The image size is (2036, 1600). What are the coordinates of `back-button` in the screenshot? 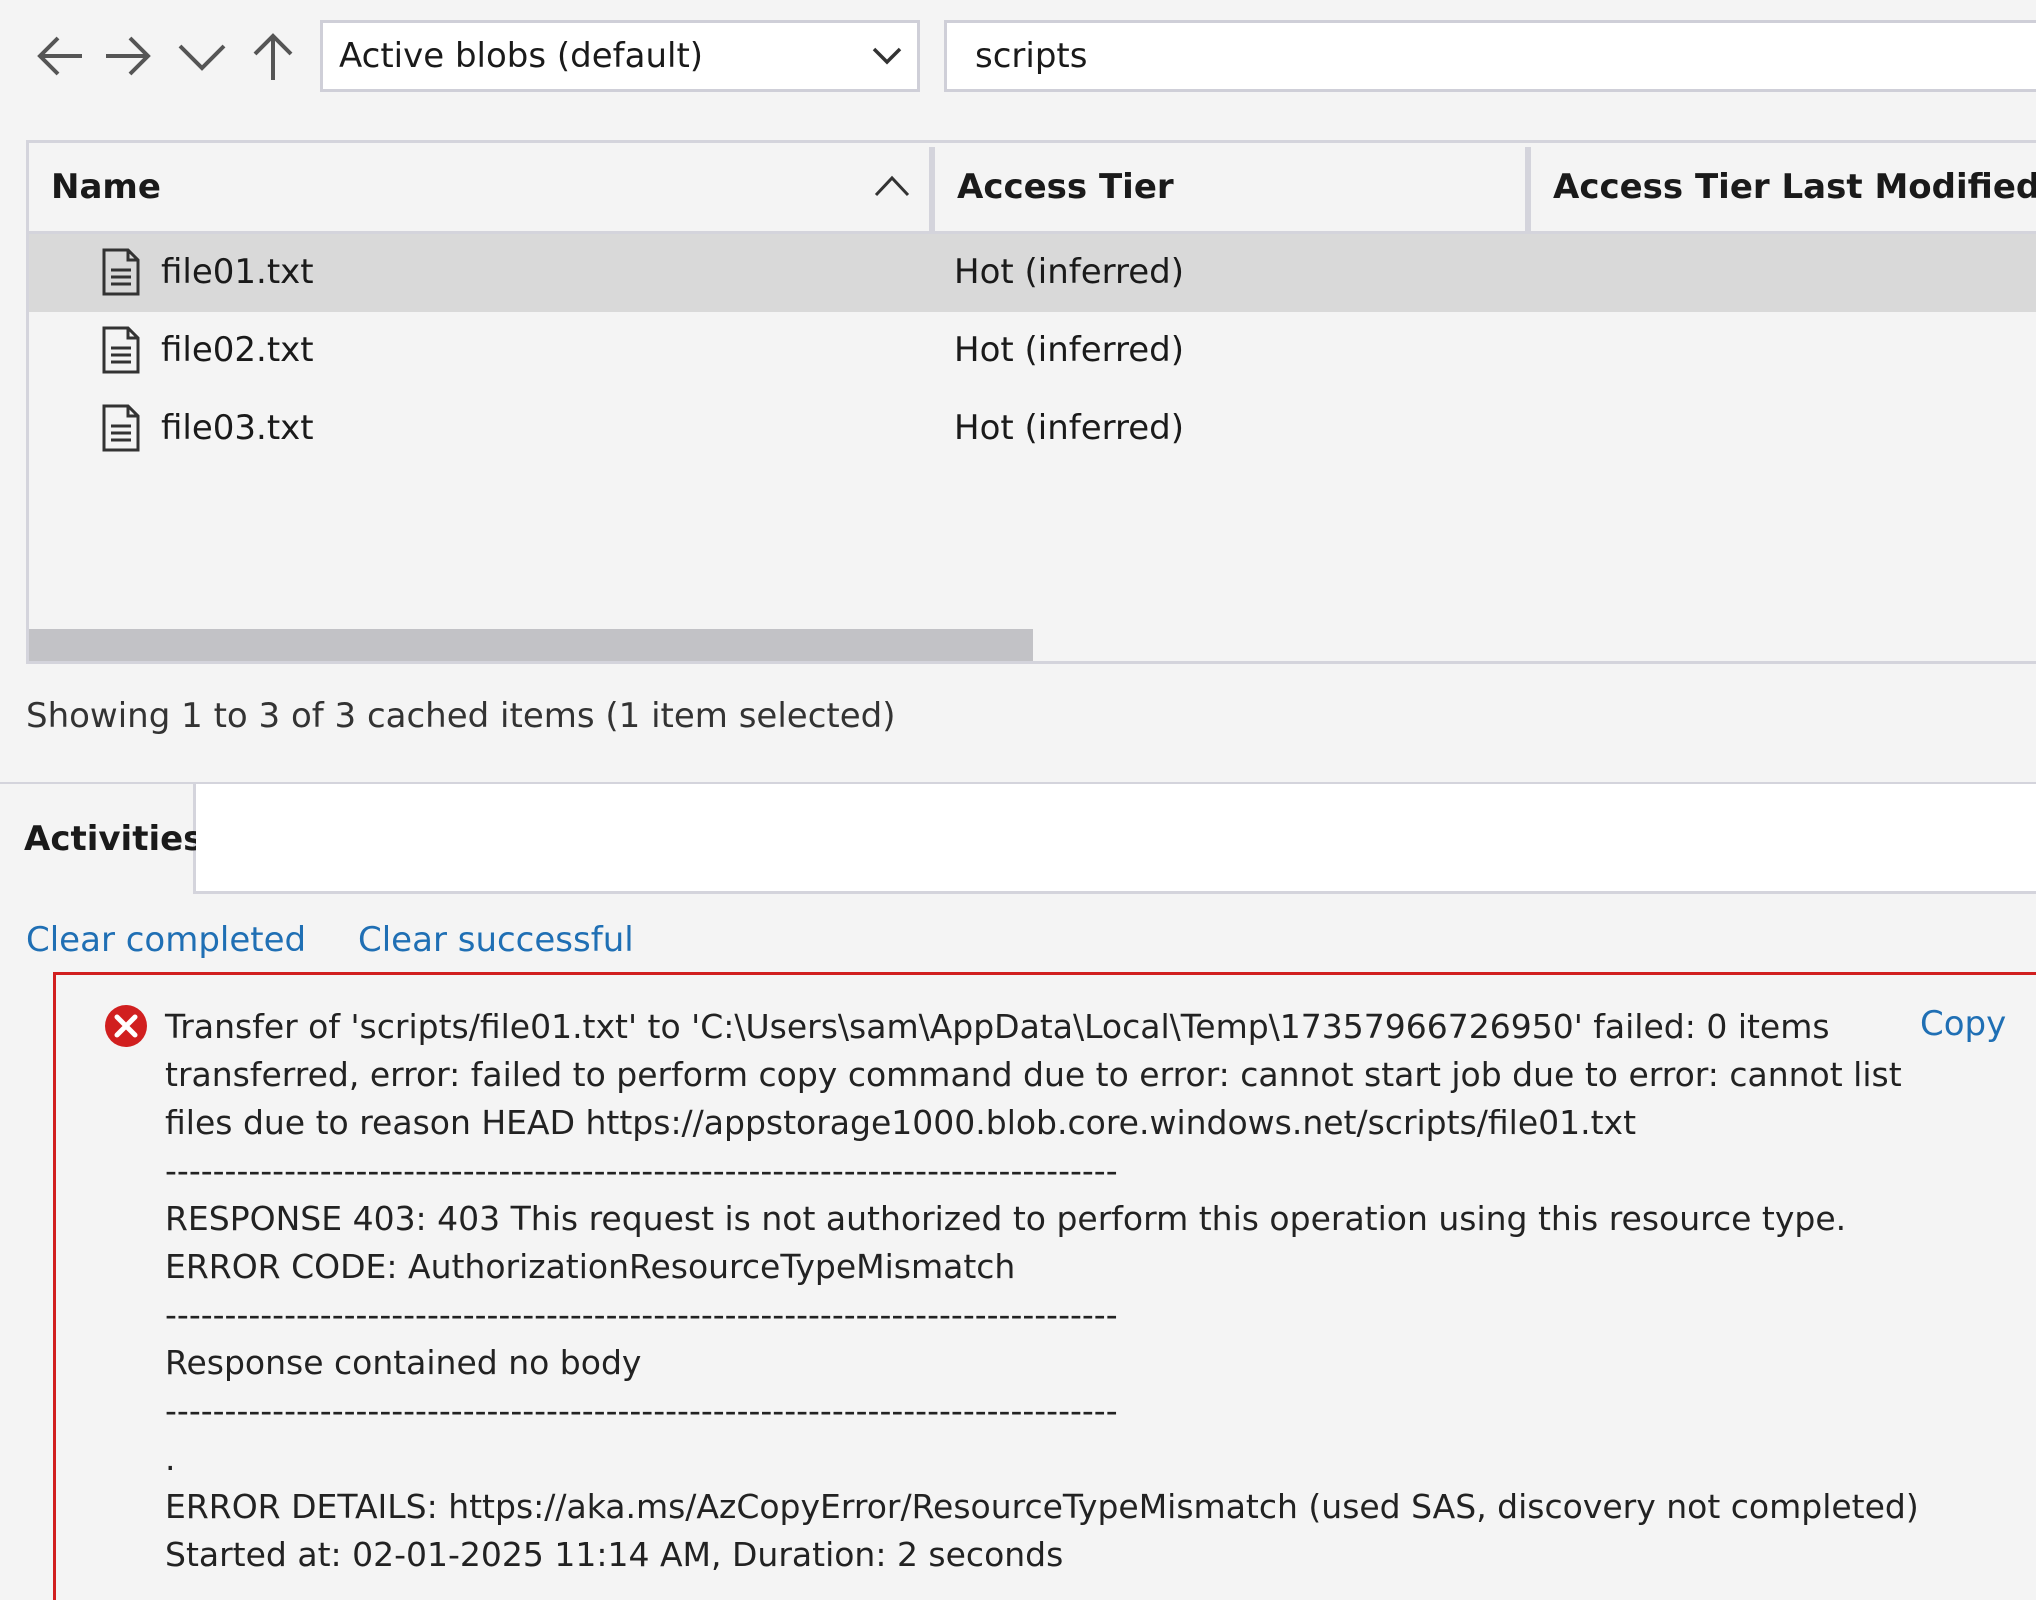 It's located at (60, 56).